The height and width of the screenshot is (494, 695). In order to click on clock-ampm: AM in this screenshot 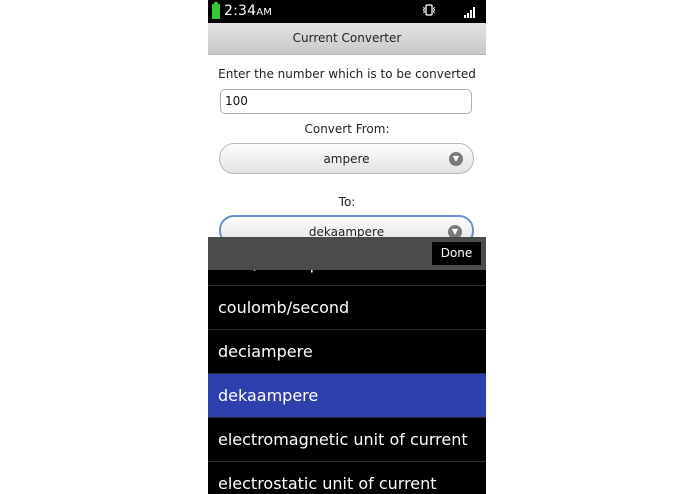, I will do `click(264, 12)`.